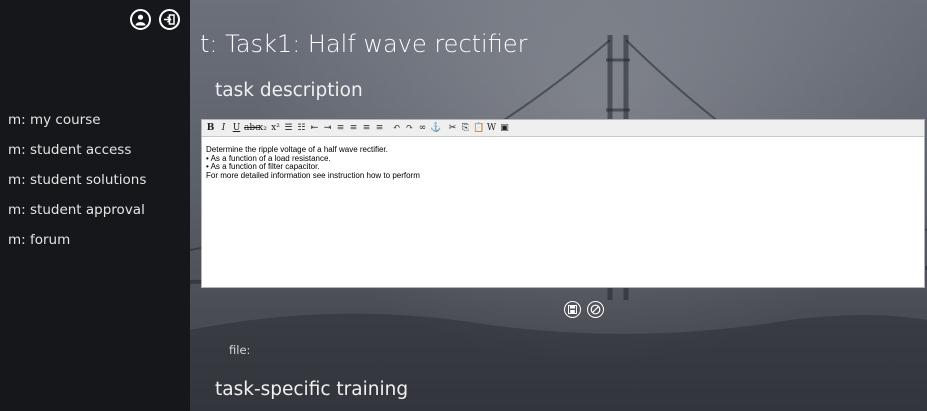  Describe the element at coordinates (301, 128) in the screenshot. I see `numbered-list-icon: ☷` at that location.